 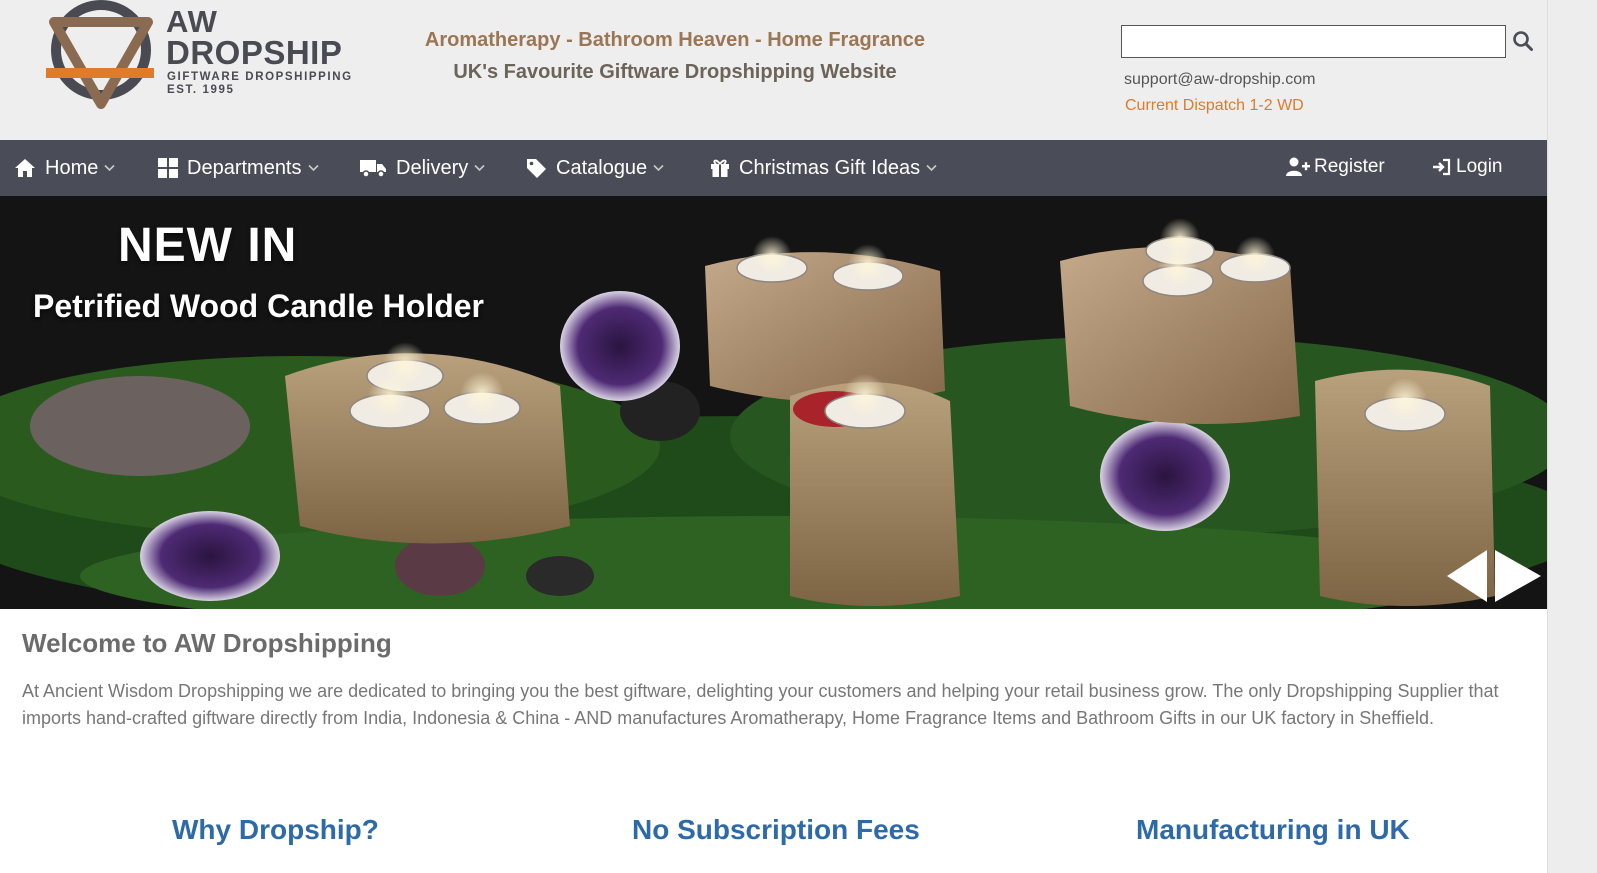 I want to click on nav-item-catalogue: Catalogue, so click(x=599, y=168).